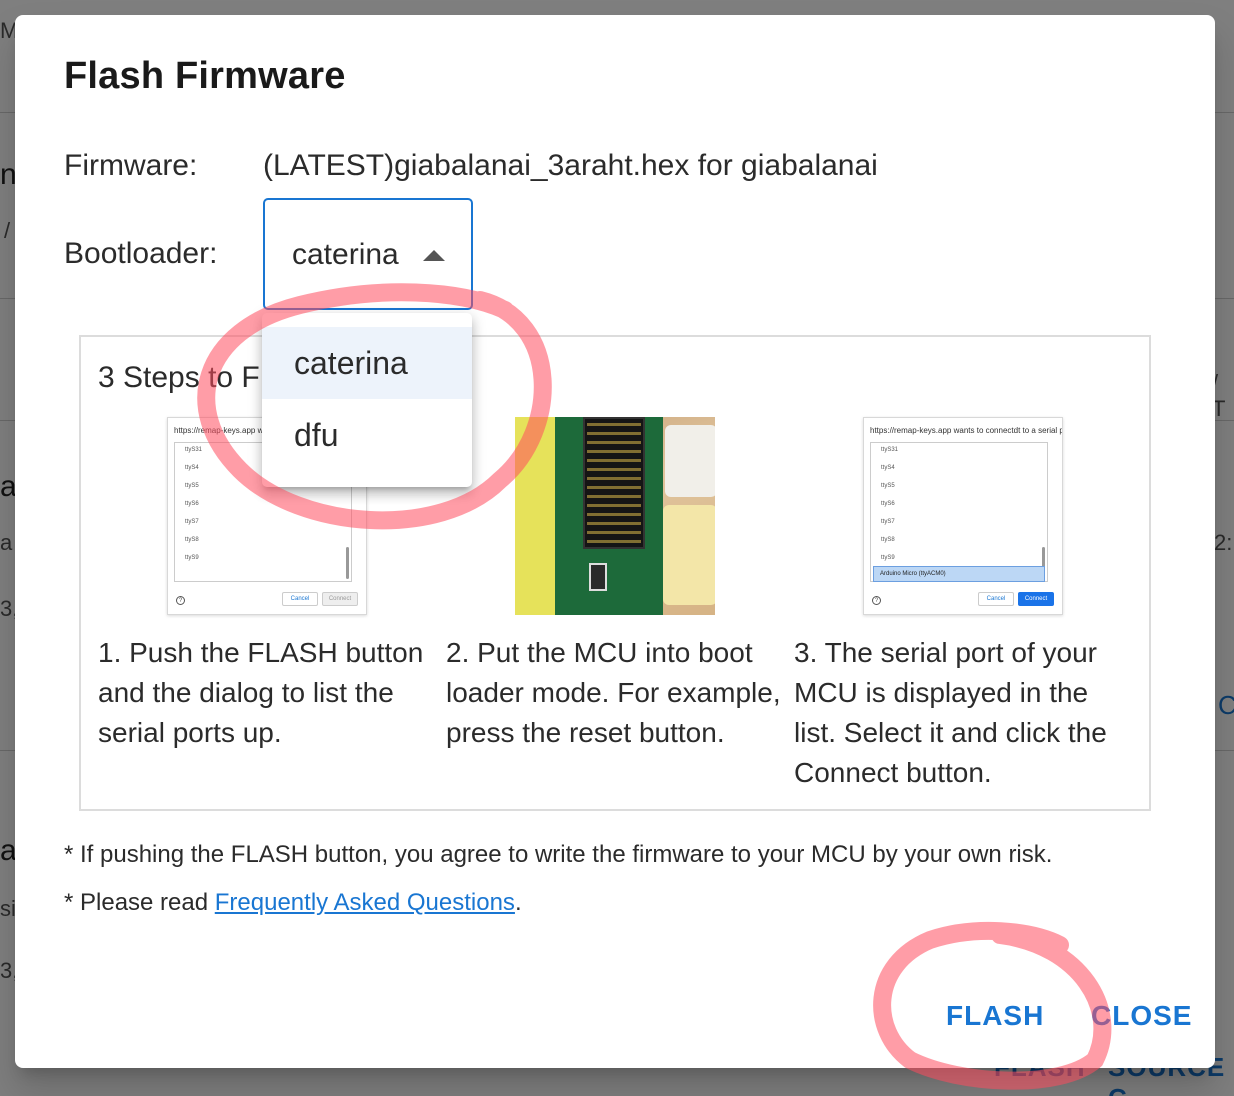 This screenshot has height=1096, width=1234. I want to click on thumb-selected-port: Arduino Micro (ttyACM0), so click(959, 574).